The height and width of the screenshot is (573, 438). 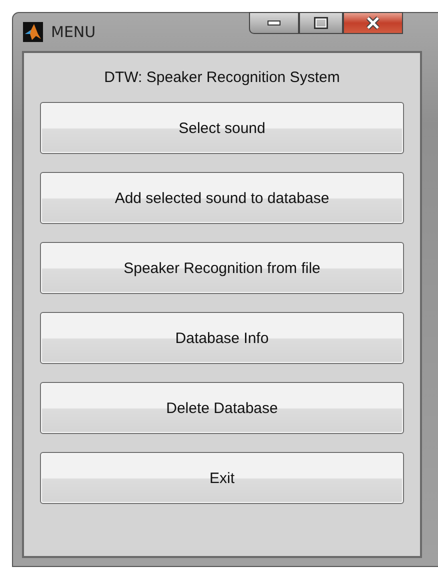 What do you see at coordinates (222, 338) in the screenshot?
I see `menu-button: Database Info` at bounding box center [222, 338].